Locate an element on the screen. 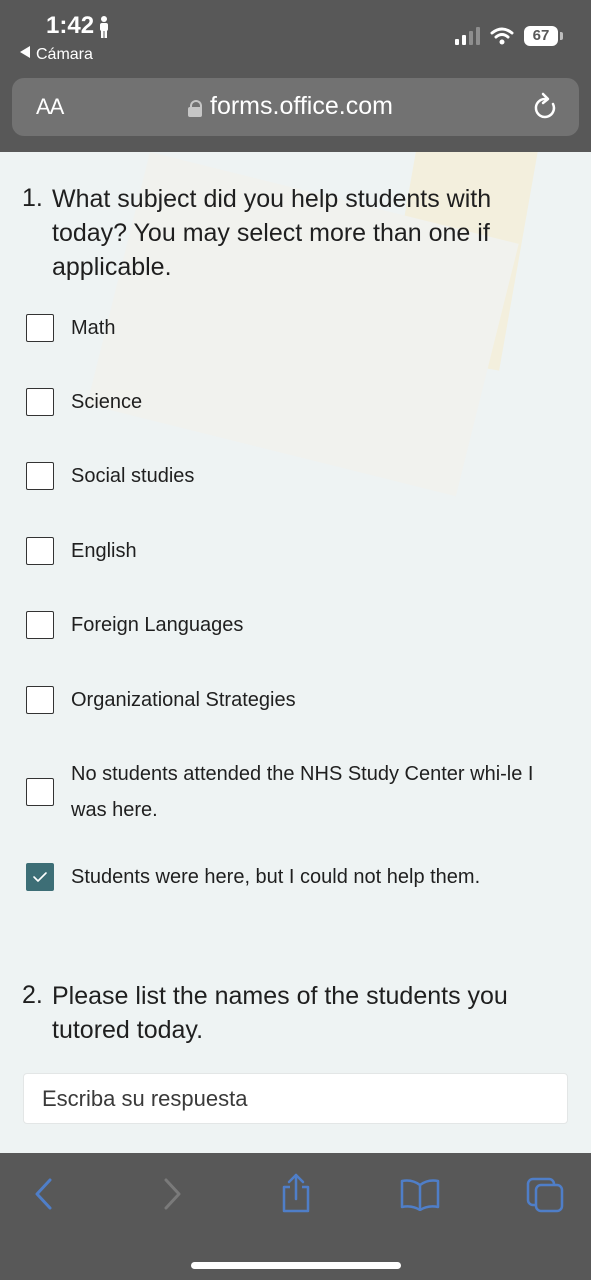 This screenshot has height=1280, width=591. question-1-number: 1. is located at coordinates (32, 198).